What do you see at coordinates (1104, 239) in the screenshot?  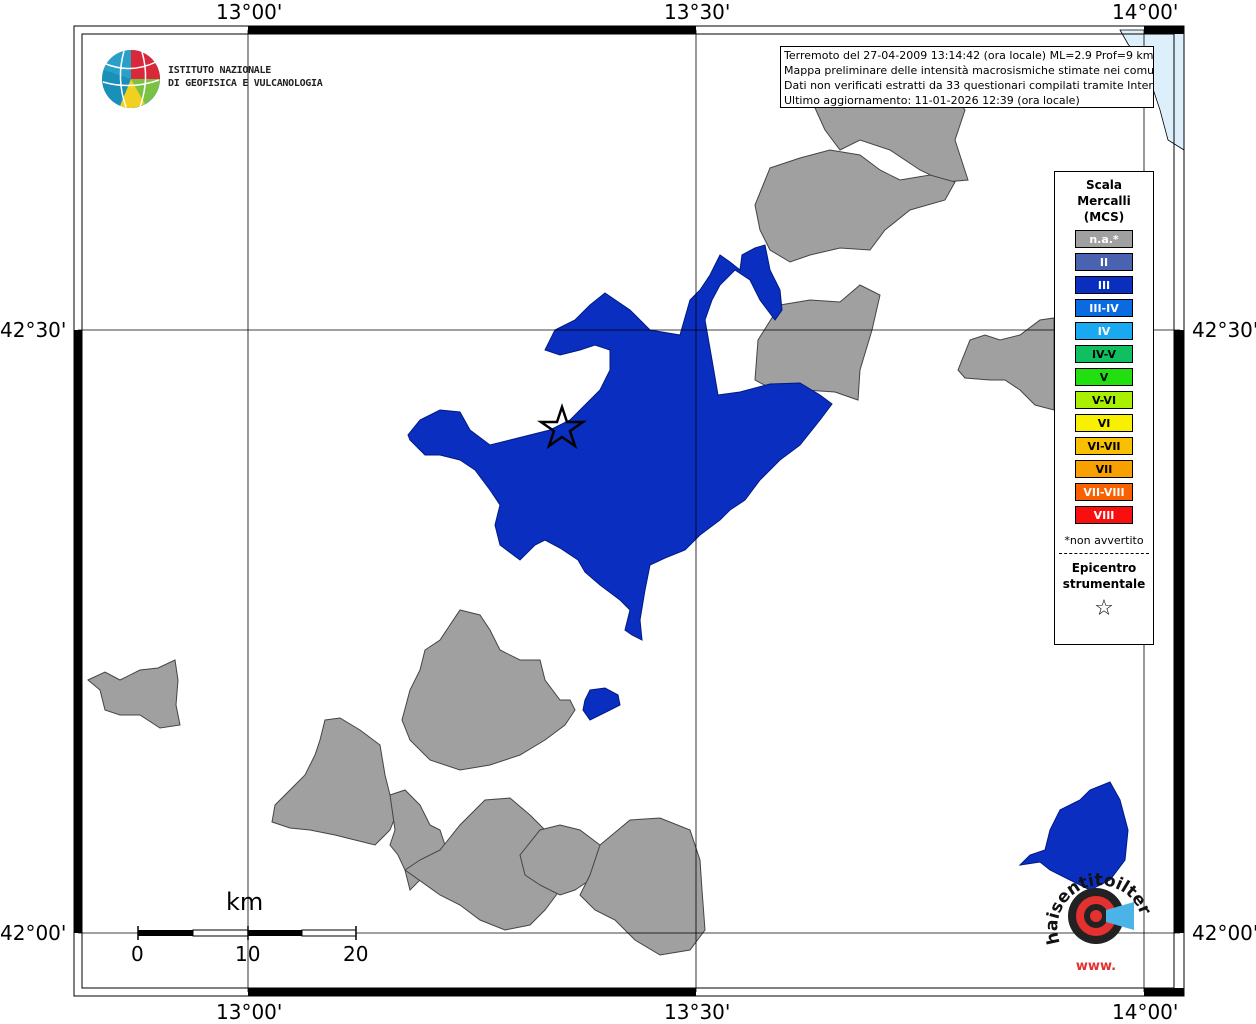 I see `legend-item-0: n.a.*` at bounding box center [1104, 239].